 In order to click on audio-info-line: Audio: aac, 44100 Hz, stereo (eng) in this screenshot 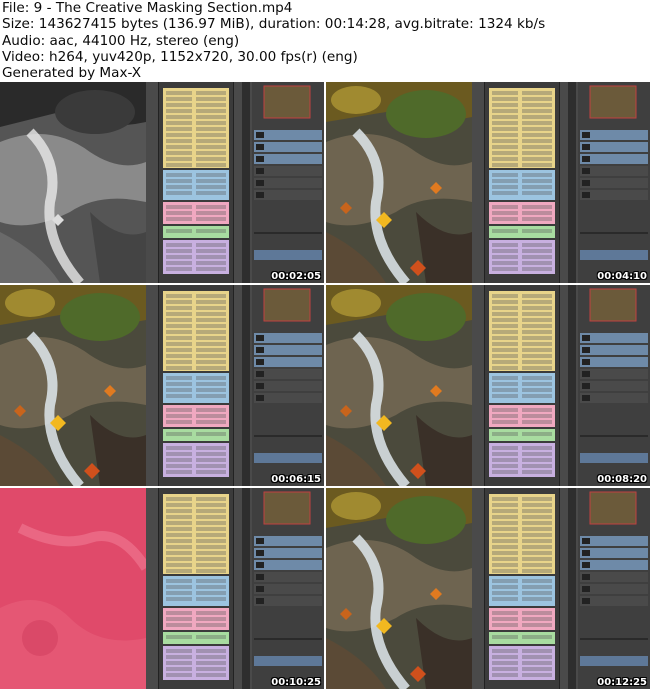, I will do `click(121, 40)`.